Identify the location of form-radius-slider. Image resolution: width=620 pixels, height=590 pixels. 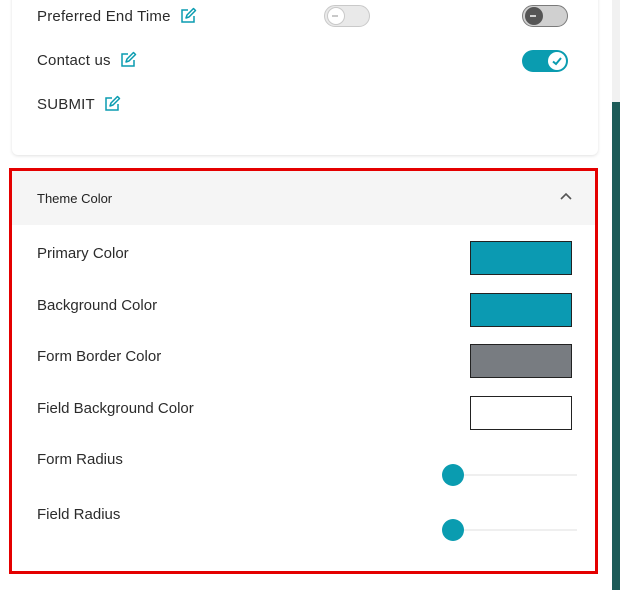
(509, 475).